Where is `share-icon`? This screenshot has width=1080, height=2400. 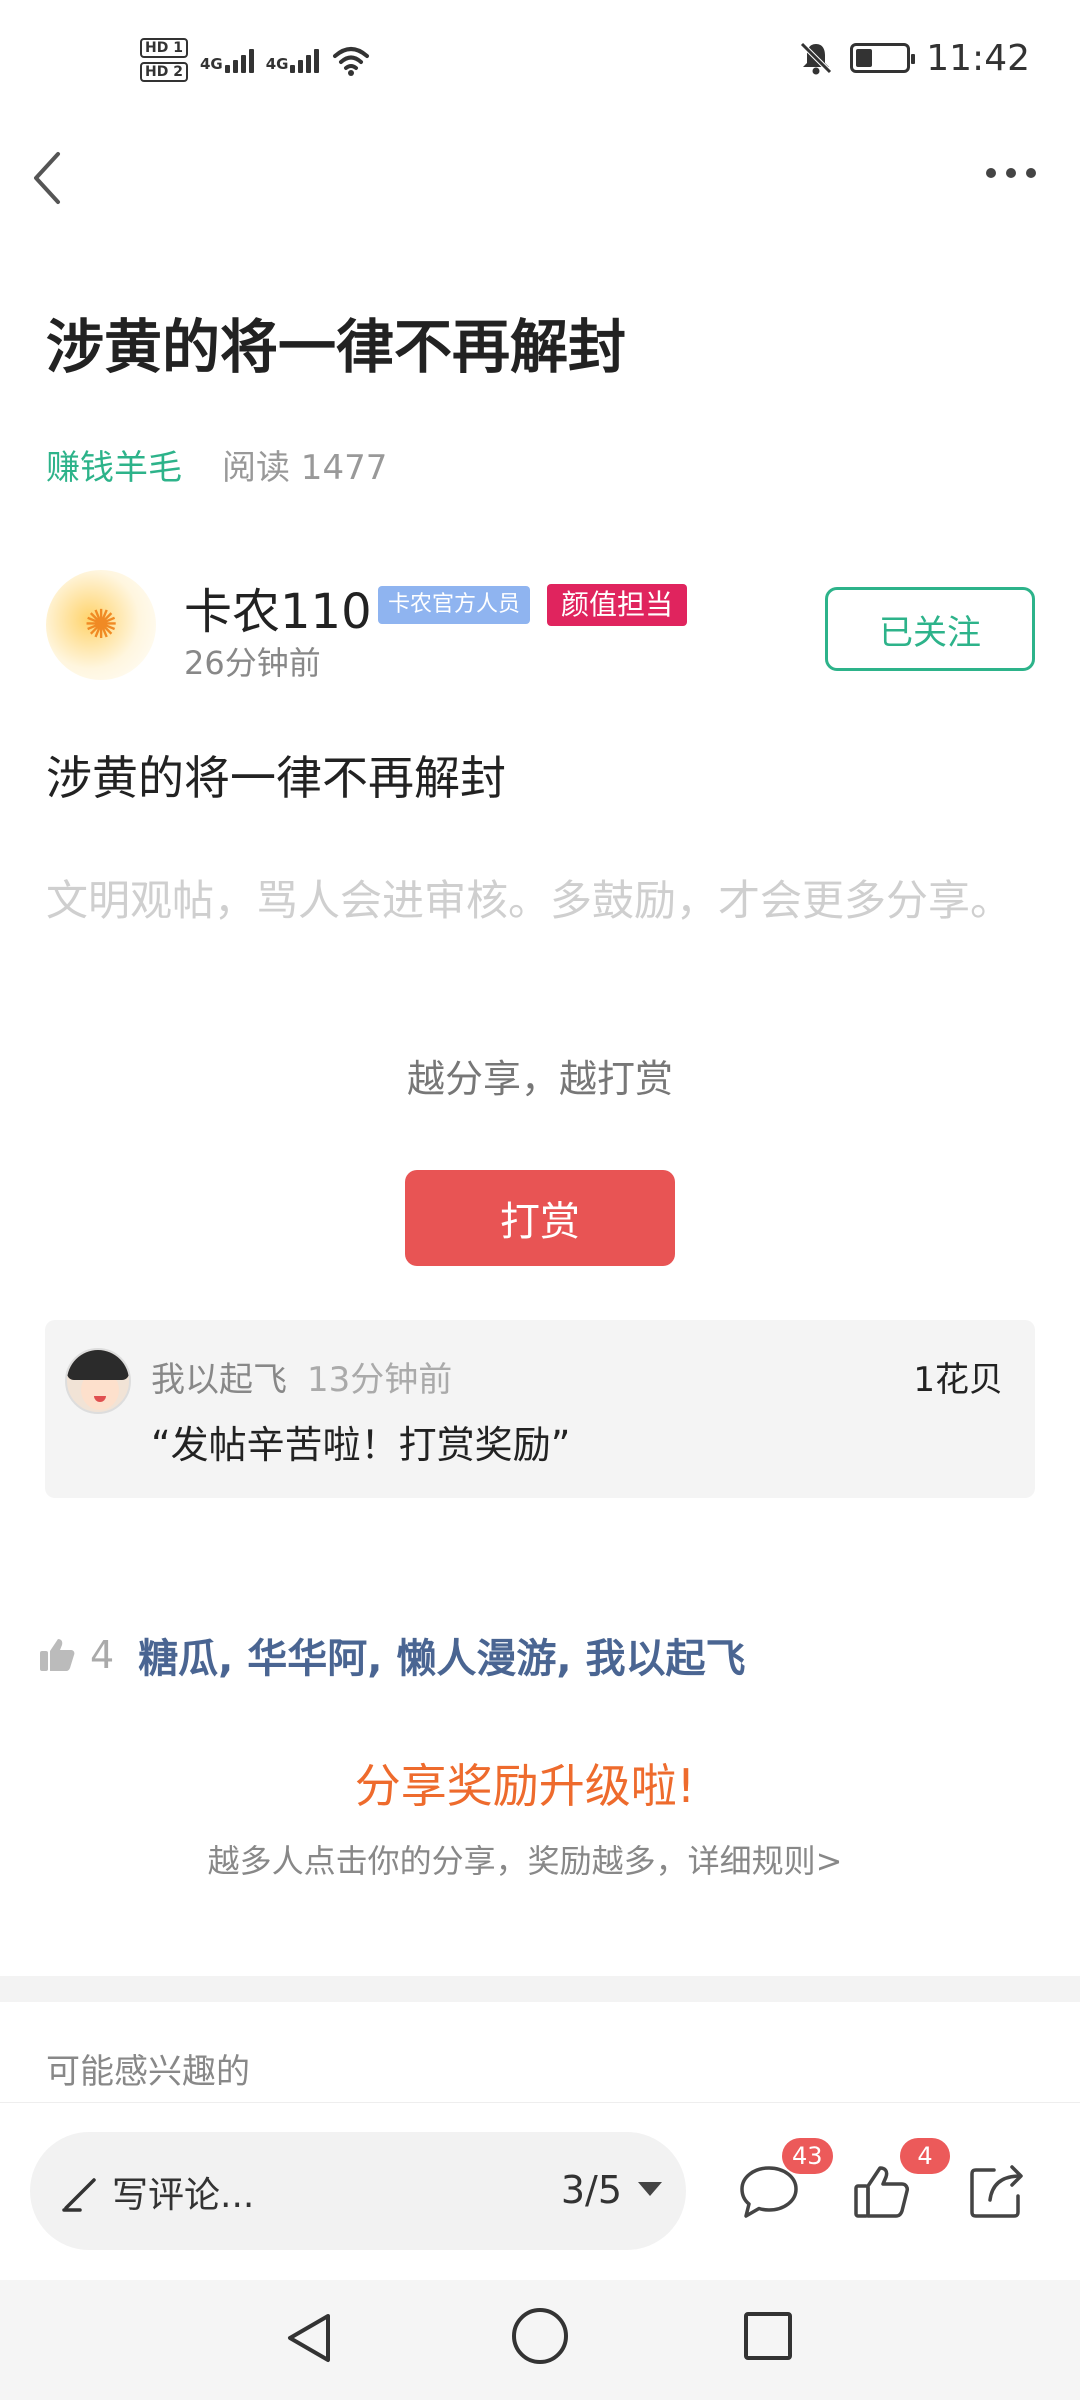 share-icon is located at coordinates (997, 2191).